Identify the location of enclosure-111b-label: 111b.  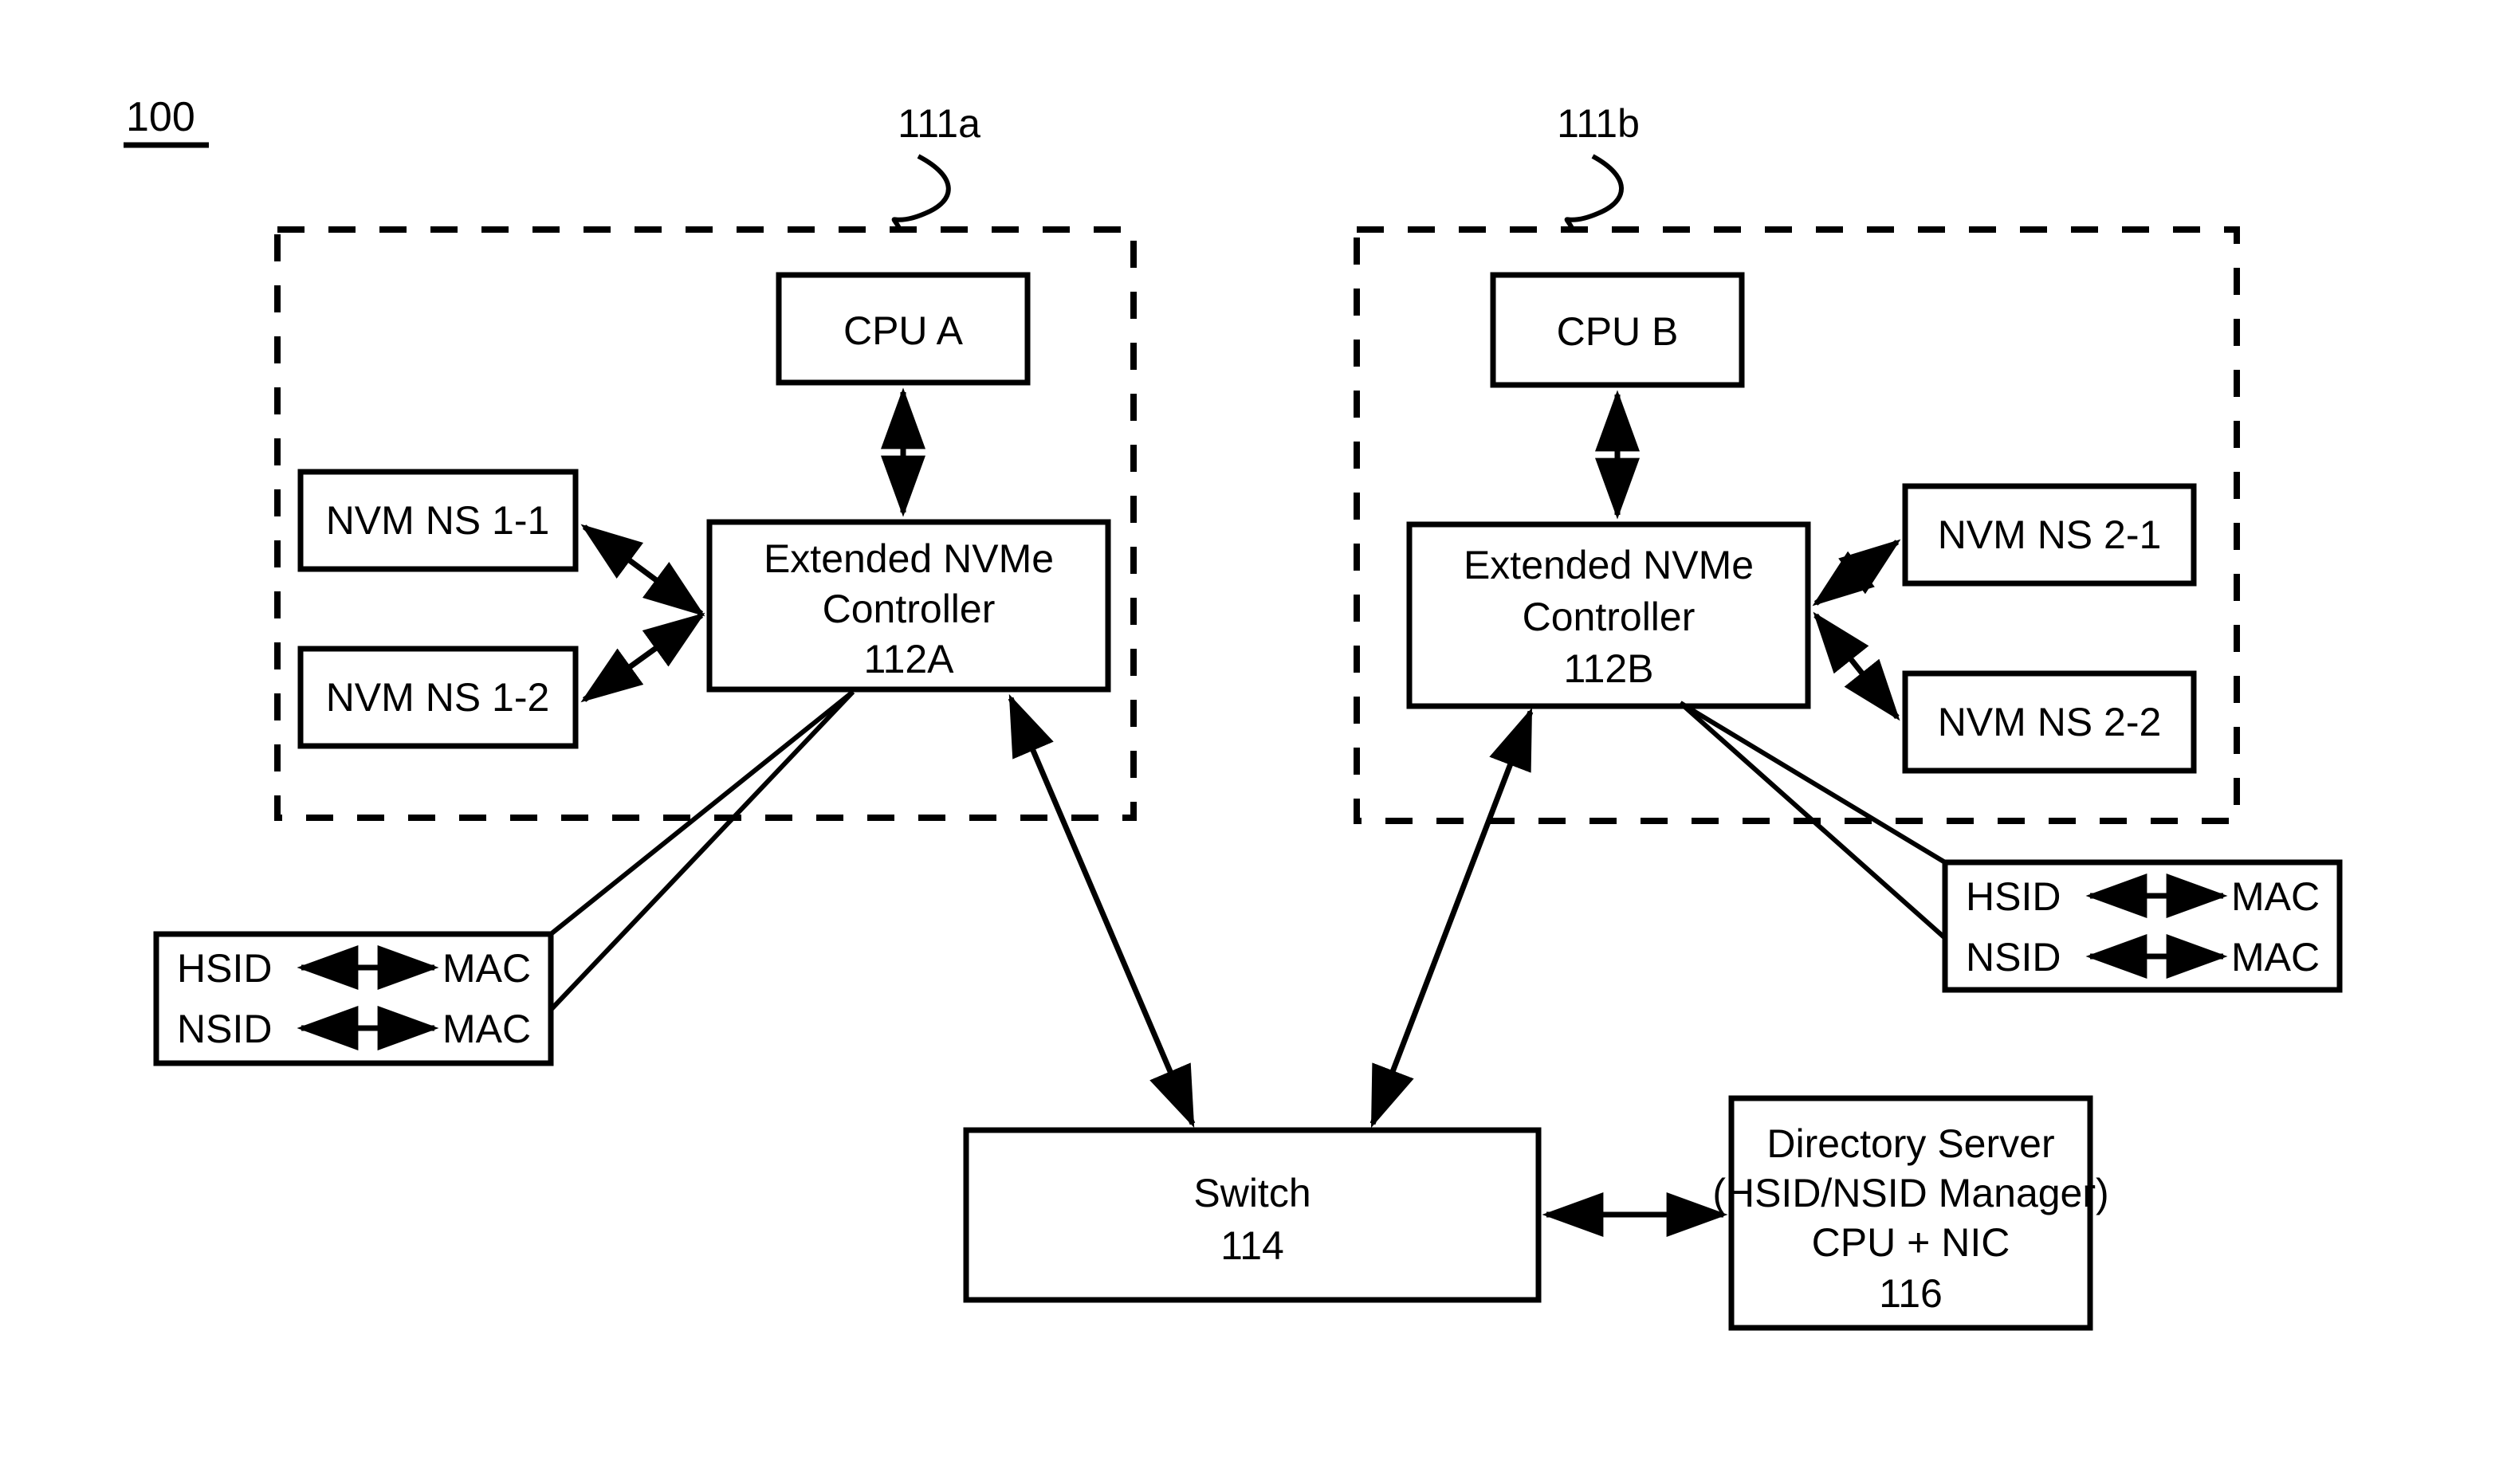
(1598, 123).